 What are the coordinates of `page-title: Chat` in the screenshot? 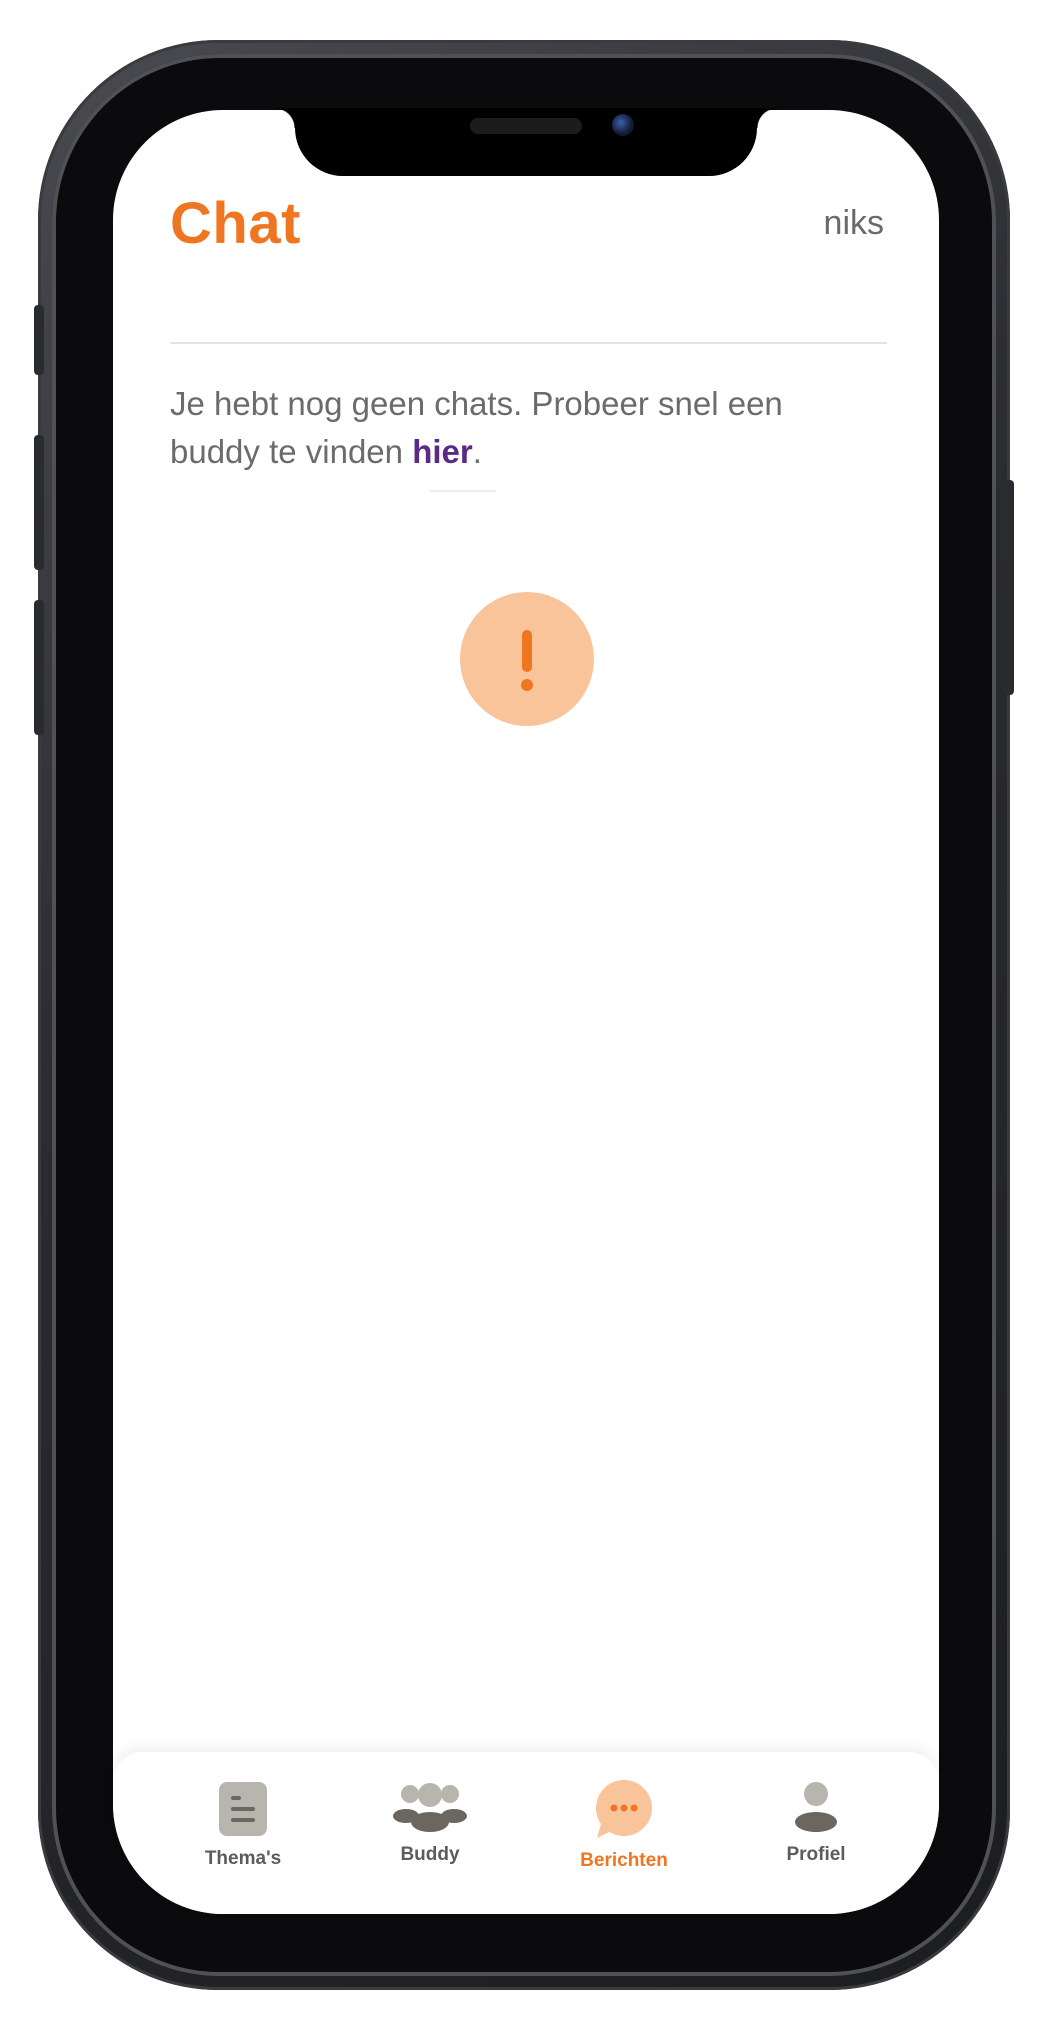 It's located at (235, 223).